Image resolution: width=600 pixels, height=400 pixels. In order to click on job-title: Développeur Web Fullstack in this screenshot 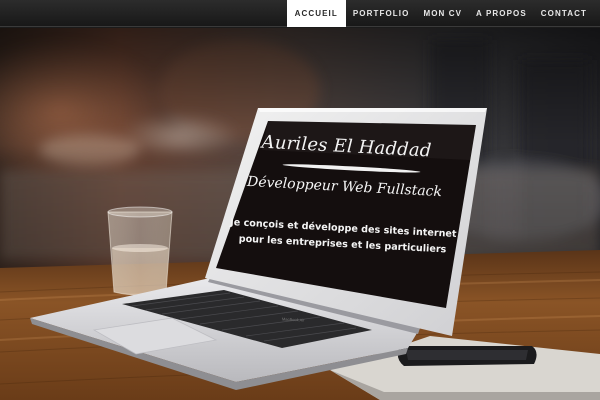, I will do `click(344, 187)`.